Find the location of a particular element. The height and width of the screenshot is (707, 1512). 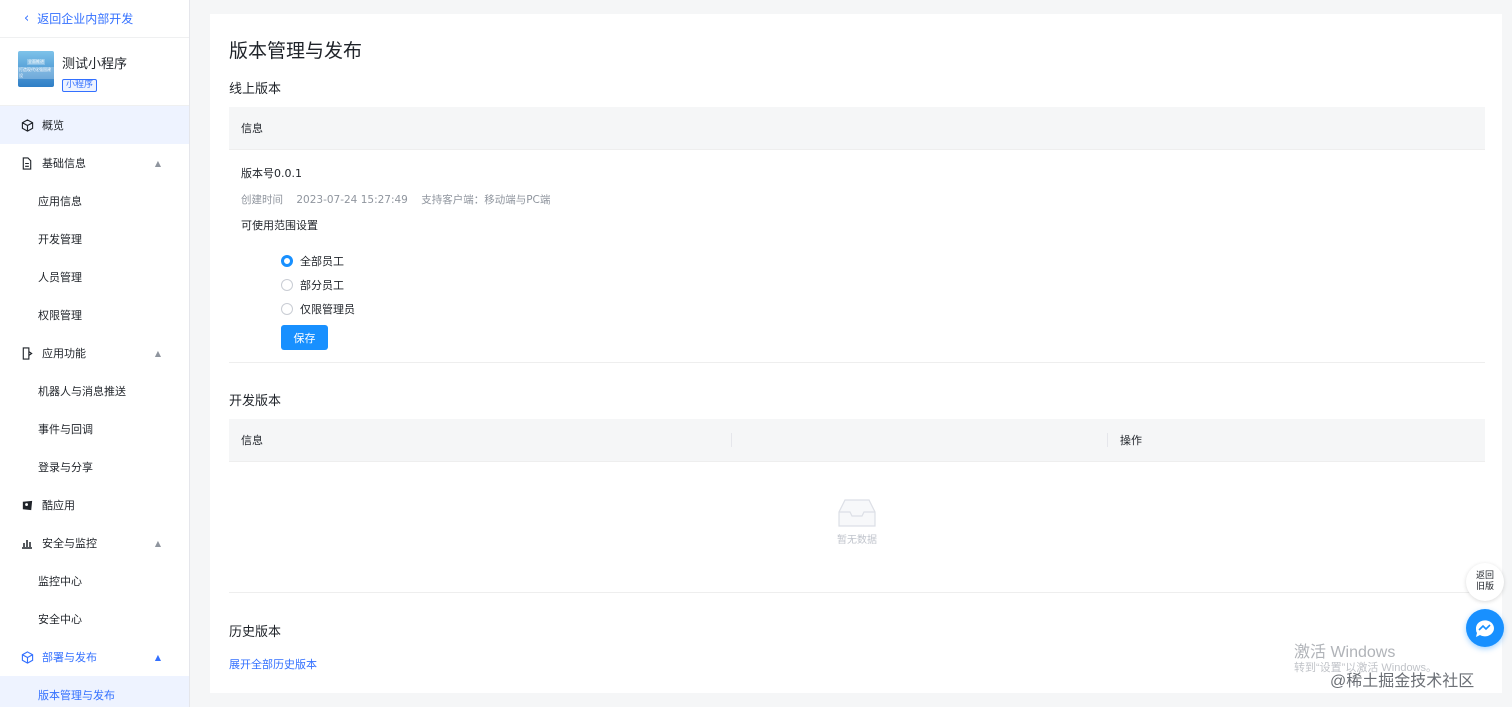

back-to-old-version-button: 返回旧版 is located at coordinates (1485, 582).